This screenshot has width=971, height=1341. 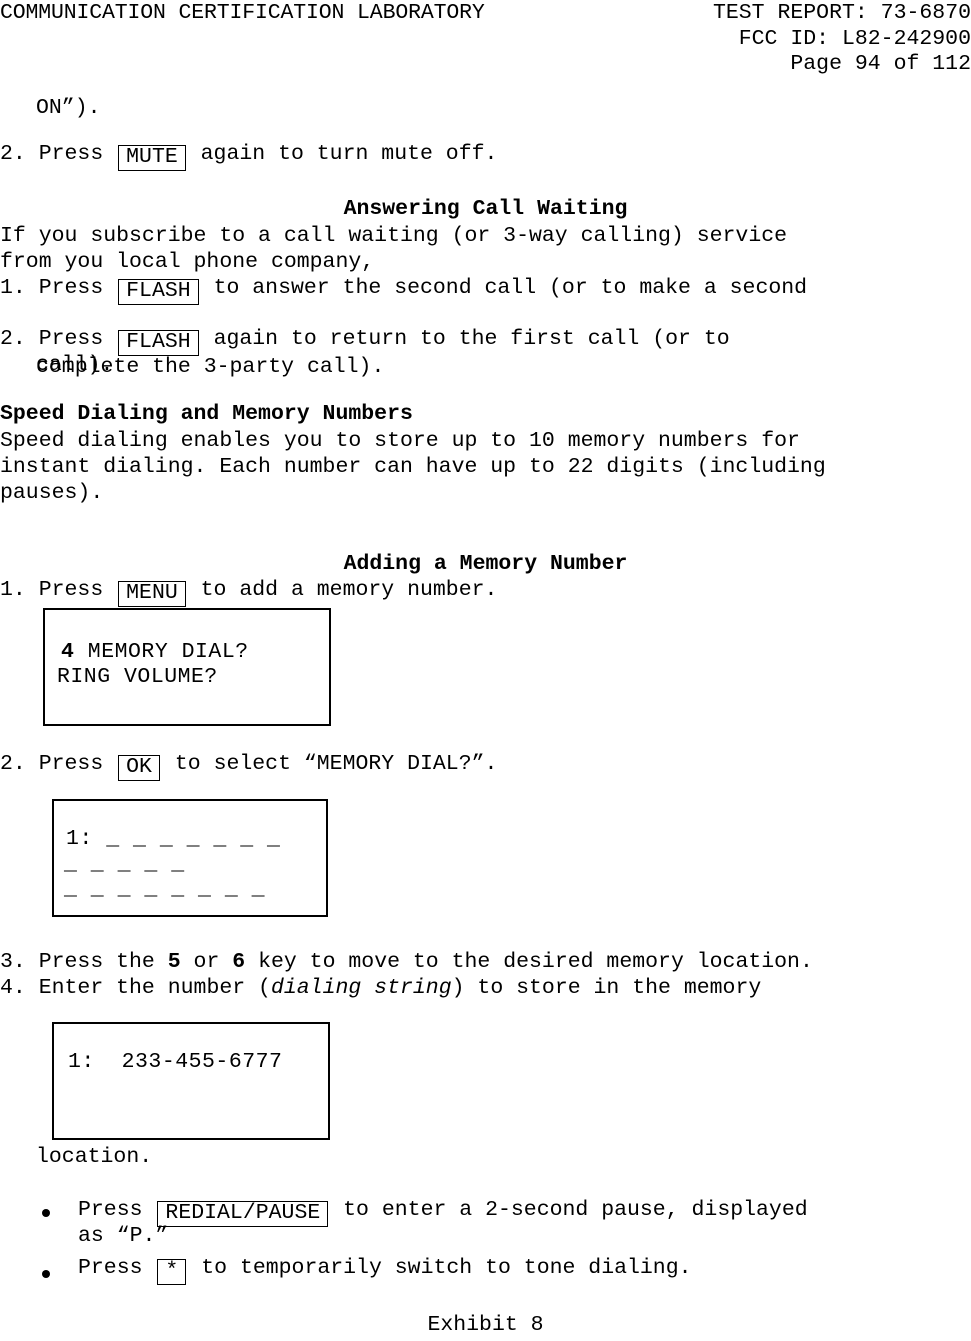 I want to click on key-redial-pause: REDIAL/PAUSE, so click(x=243, y=1214).